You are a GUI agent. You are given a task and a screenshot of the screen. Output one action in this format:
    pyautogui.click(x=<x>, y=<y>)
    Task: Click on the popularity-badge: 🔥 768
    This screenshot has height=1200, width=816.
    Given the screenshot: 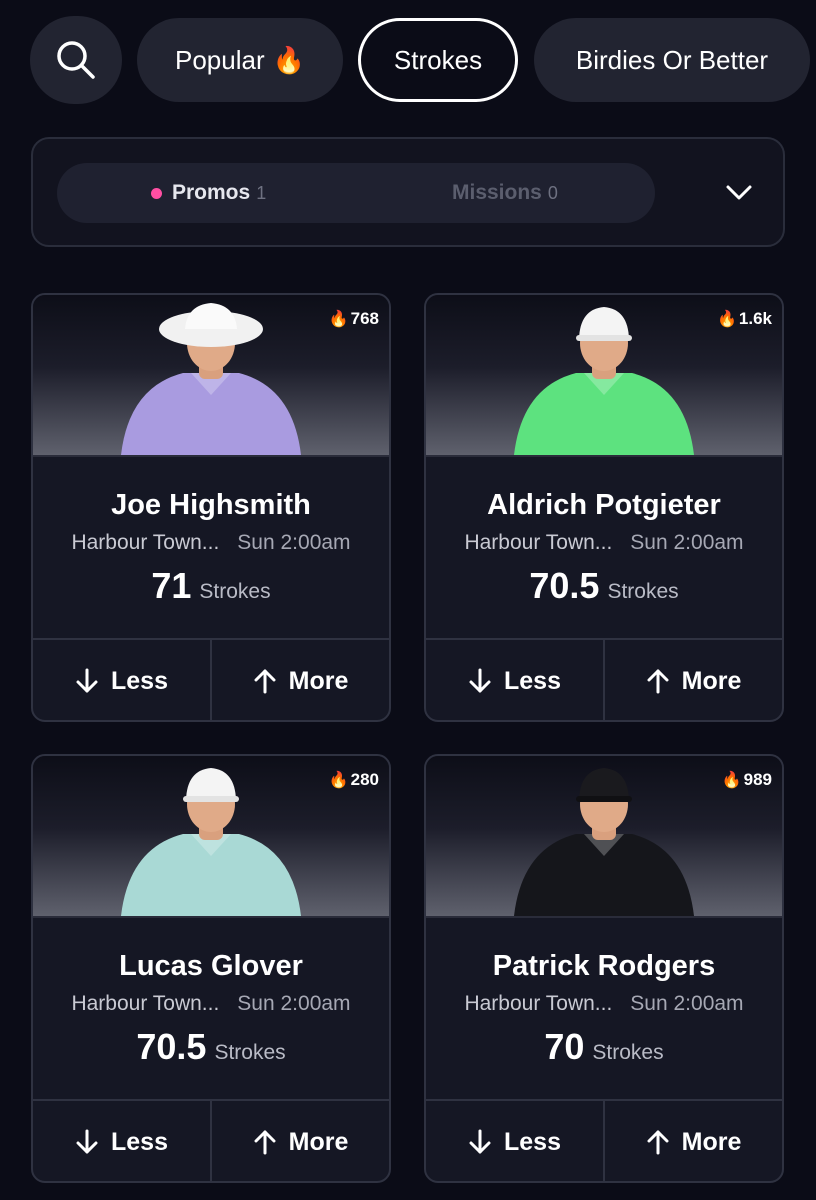 What is the action you would take?
    pyautogui.click(x=354, y=319)
    